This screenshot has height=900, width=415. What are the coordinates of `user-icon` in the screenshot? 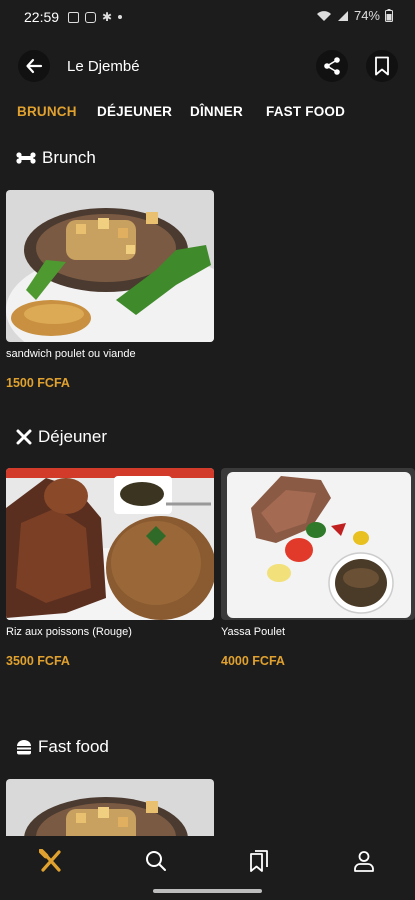 It's located at (364, 861).